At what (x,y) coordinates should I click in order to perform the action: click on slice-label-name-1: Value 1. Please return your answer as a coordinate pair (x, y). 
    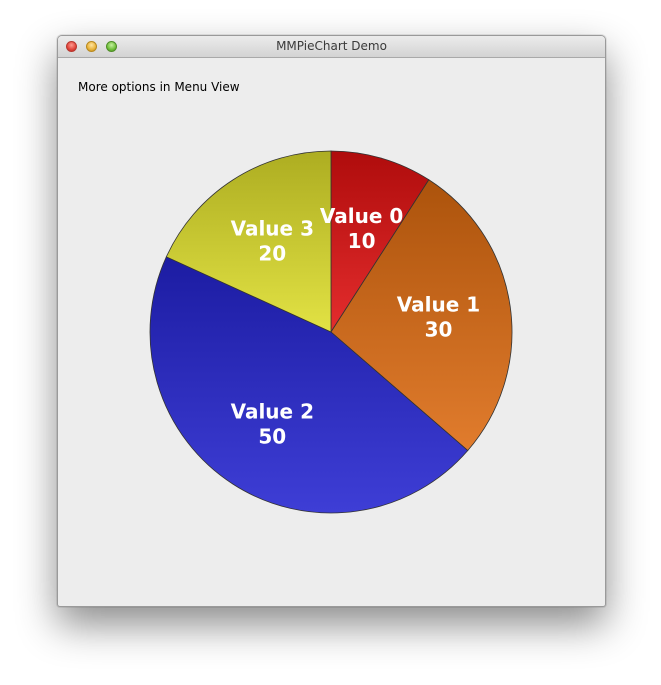
    Looking at the image, I should click on (438, 305).